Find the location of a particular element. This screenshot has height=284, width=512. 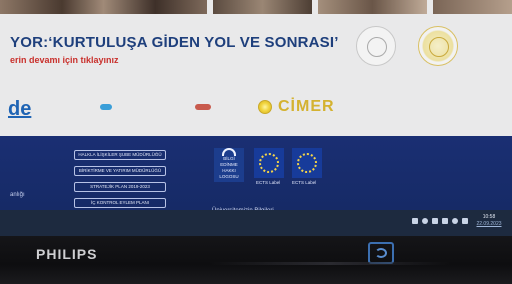

volume-icon is located at coordinates (455, 221).